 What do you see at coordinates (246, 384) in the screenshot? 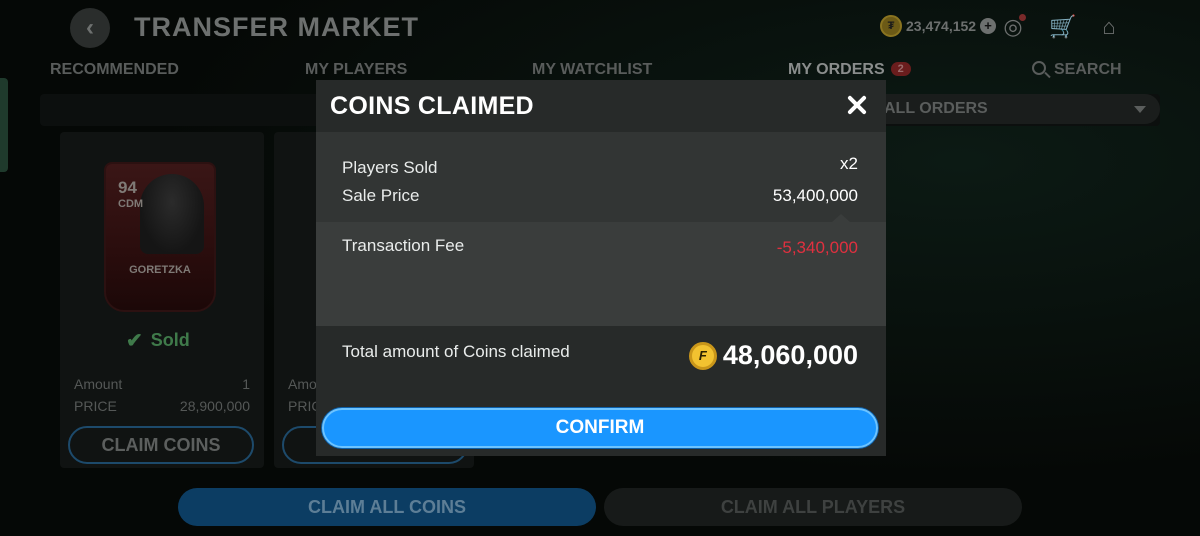
I see `amount-value: 1` at bounding box center [246, 384].